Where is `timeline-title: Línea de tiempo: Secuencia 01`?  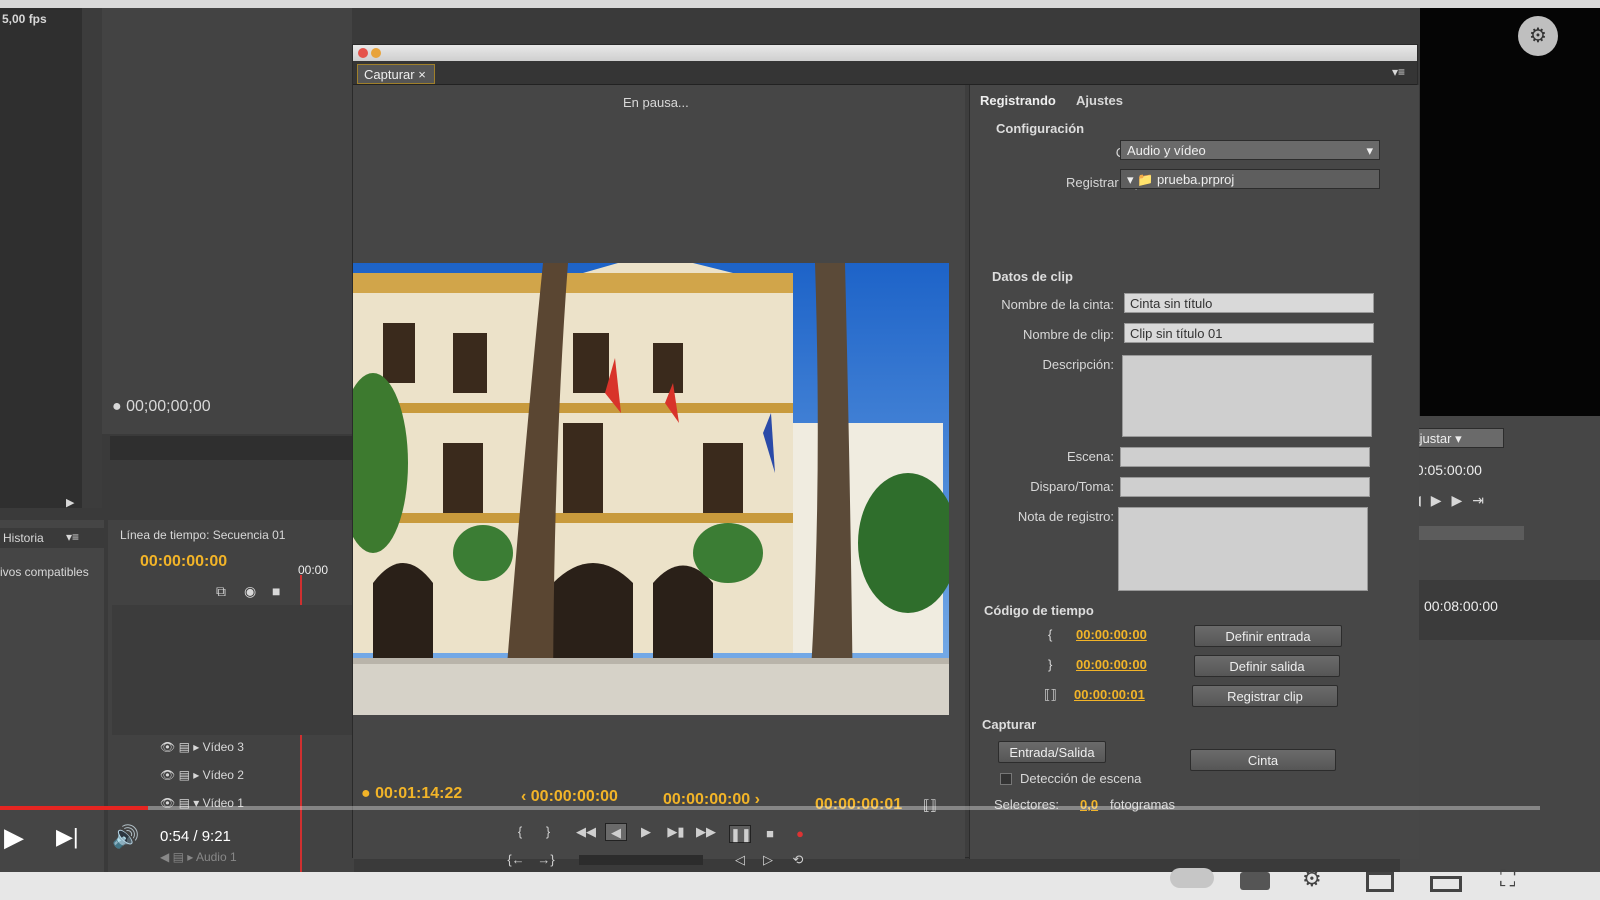 timeline-title: Línea de tiempo: Secuencia 01 is located at coordinates (202, 535).